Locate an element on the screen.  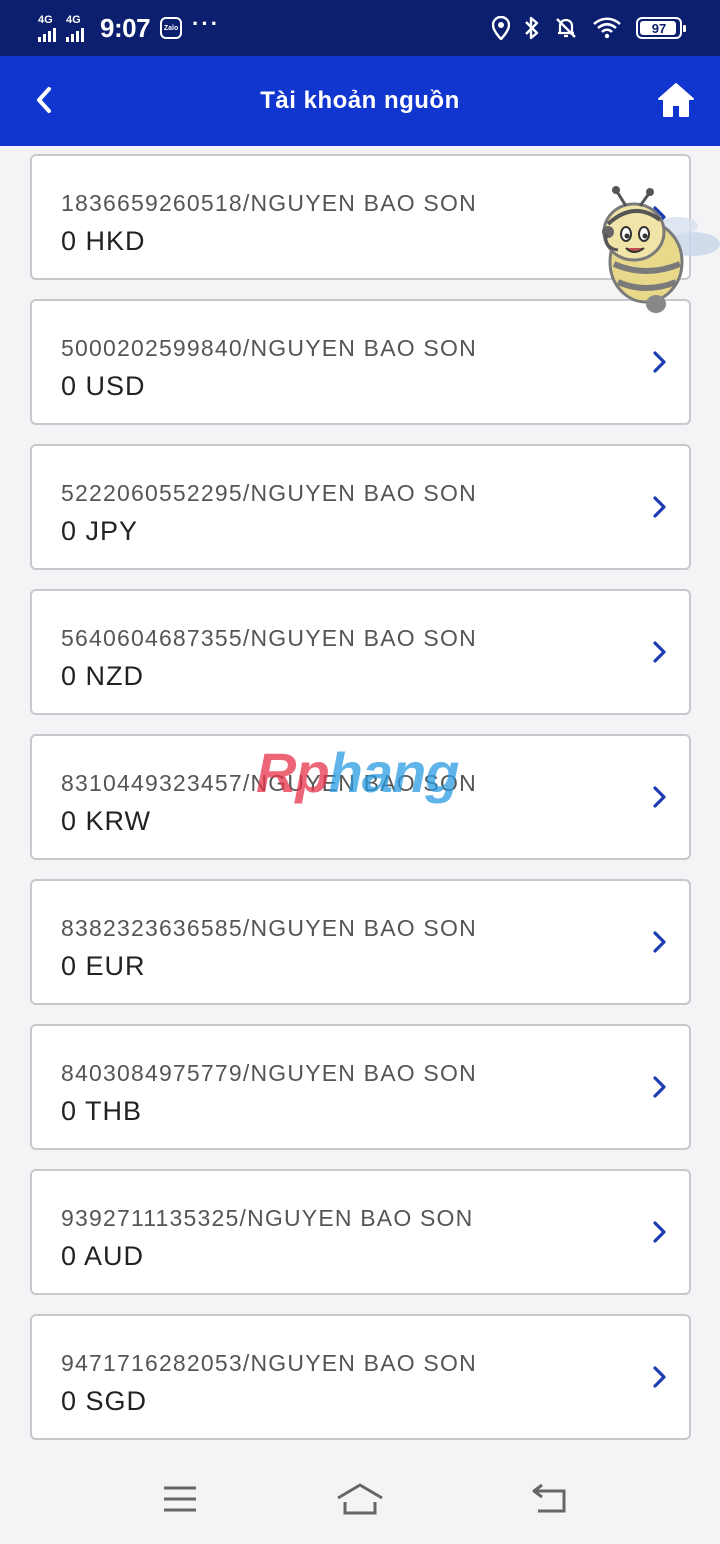
home-icon is located at coordinates (676, 100).